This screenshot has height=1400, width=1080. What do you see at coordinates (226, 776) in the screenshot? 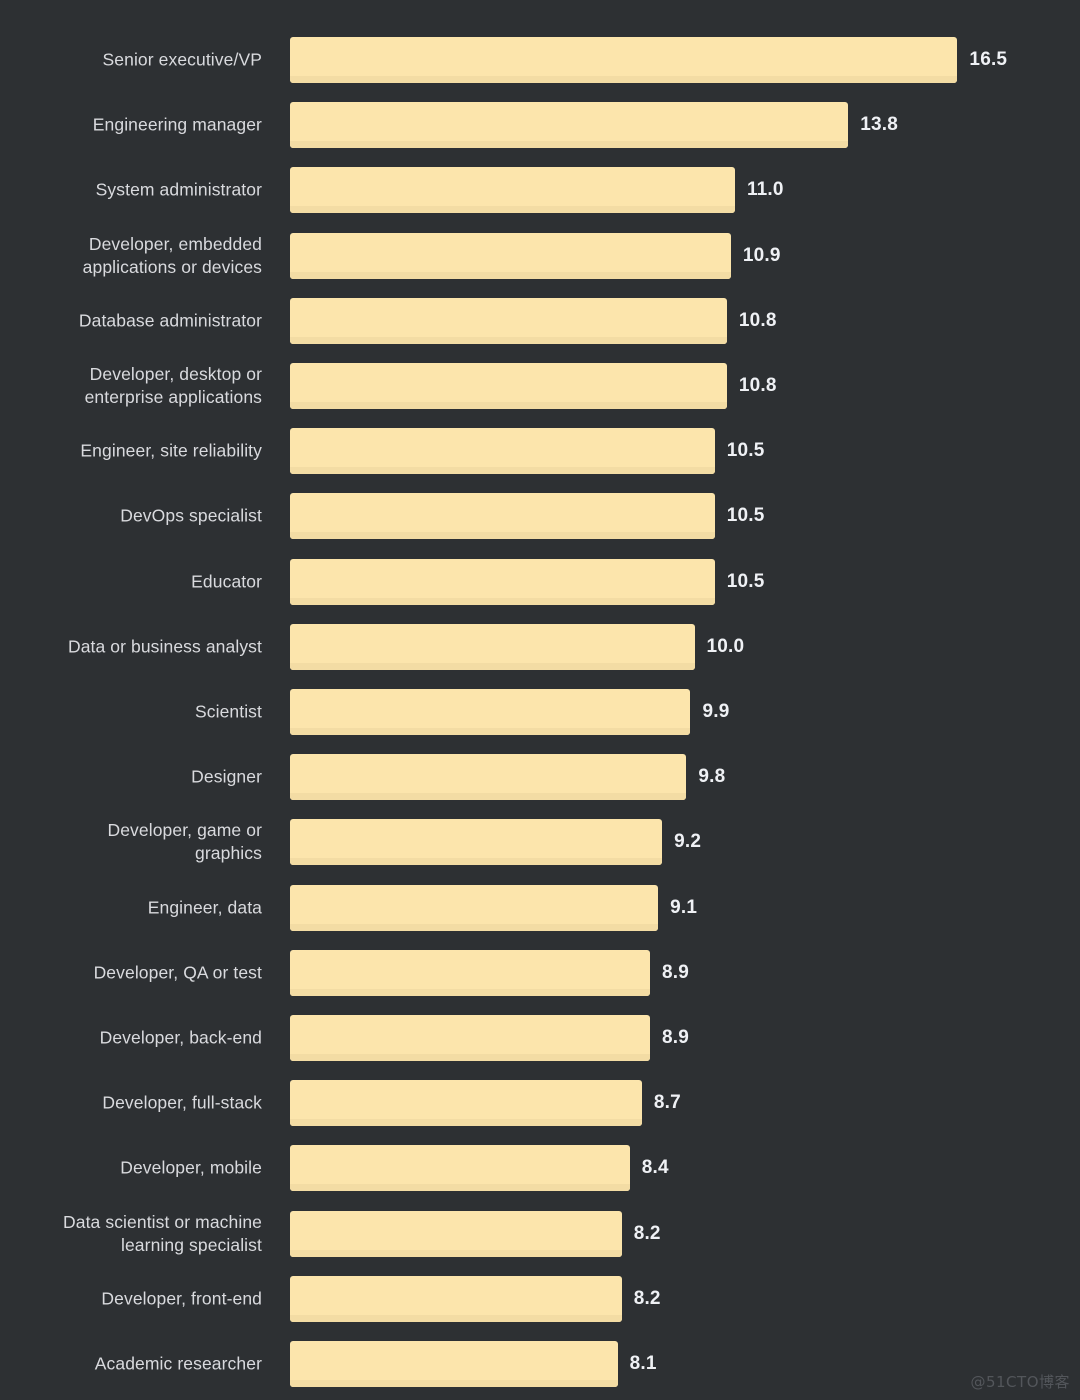
I see `category-label: Designer` at bounding box center [226, 776].